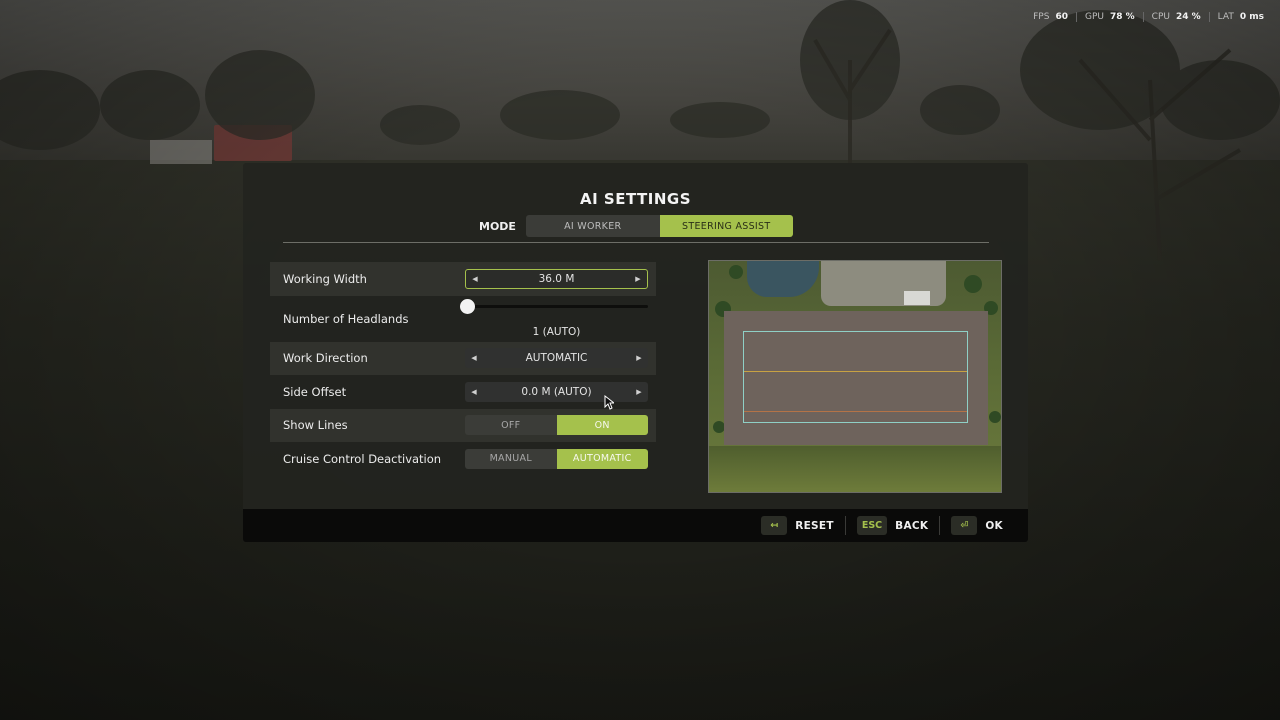  Describe the element at coordinates (1061, 17) in the screenshot. I see `fps-value: 60` at that location.